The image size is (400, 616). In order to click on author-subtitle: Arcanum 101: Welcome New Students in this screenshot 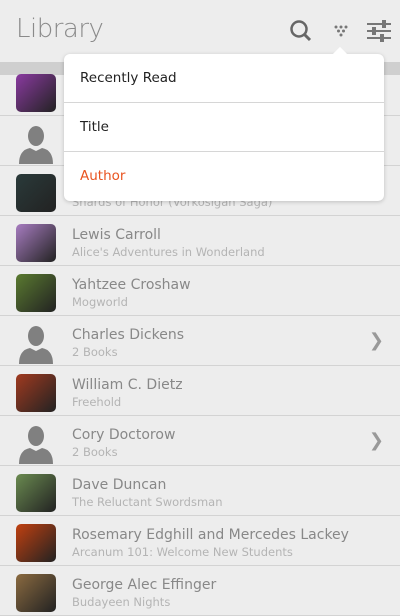, I will do `click(182, 552)`.